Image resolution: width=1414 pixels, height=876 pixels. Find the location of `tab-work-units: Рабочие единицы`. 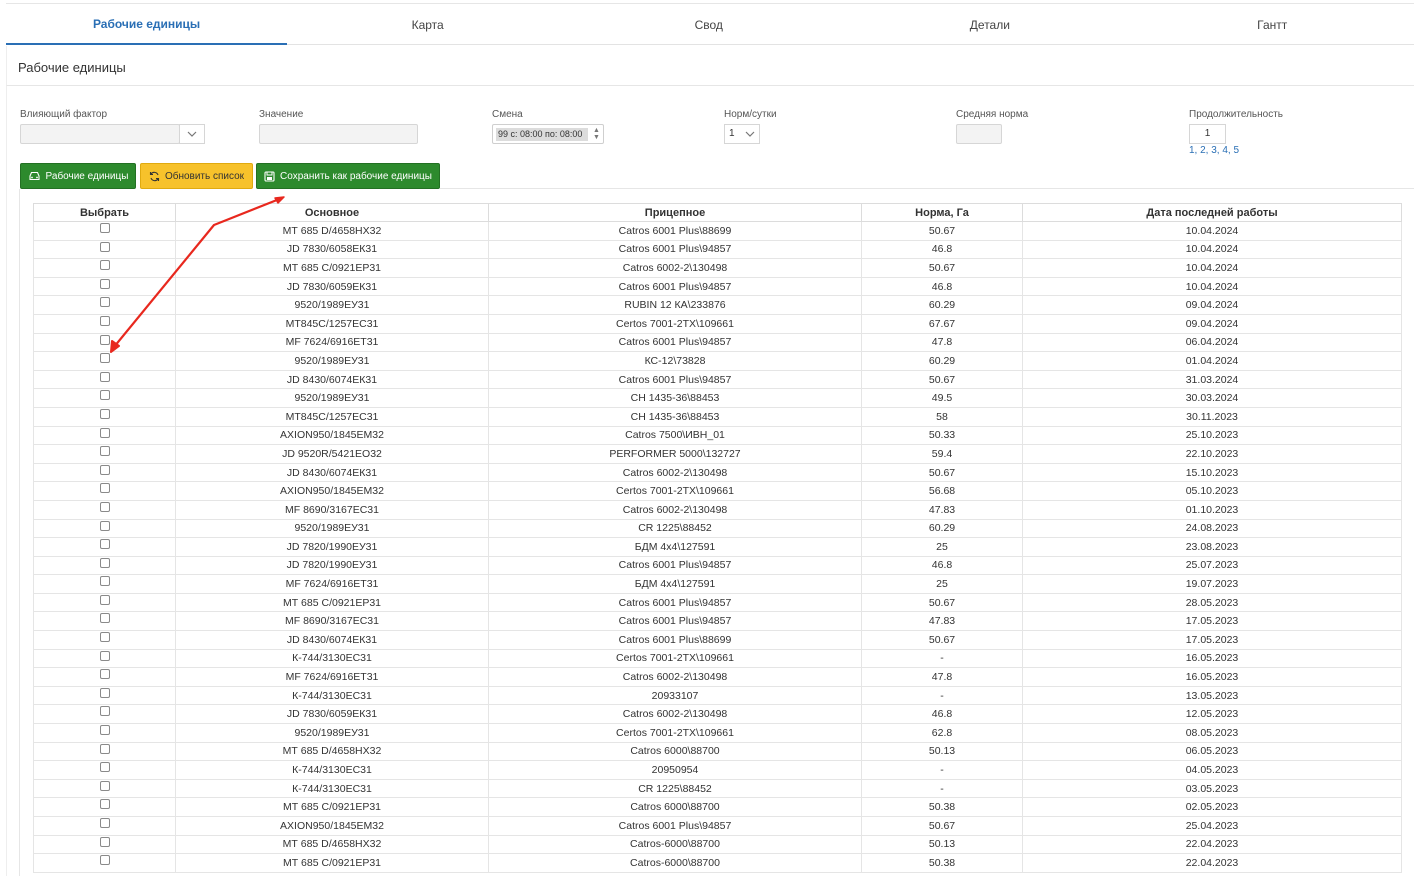

tab-work-units: Рабочие единицы is located at coordinates (147, 24).